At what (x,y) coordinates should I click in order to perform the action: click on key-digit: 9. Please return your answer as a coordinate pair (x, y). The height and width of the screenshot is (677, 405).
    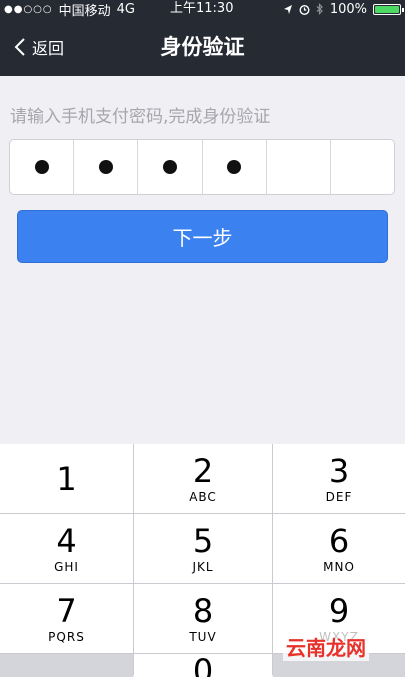
    Looking at the image, I should click on (339, 610).